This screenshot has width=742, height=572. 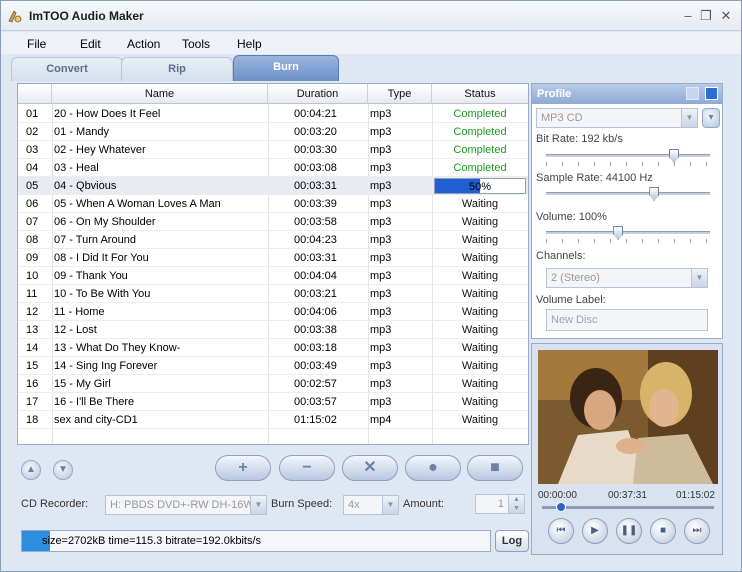 What do you see at coordinates (273, 402) in the screenshot?
I see `table-row: 17 16 - I'll Be There 00:03:57 mp3 Waiting` at bounding box center [273, 402].